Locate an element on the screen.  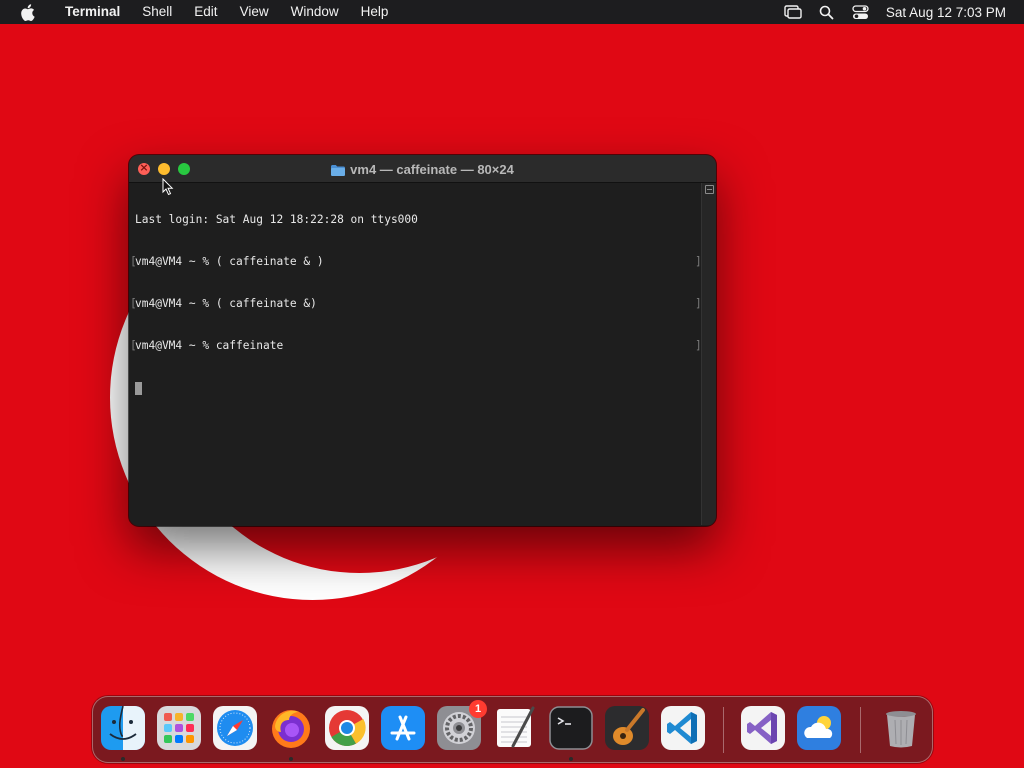
dock-launchpad-icon is located at coordinates (179, 728).